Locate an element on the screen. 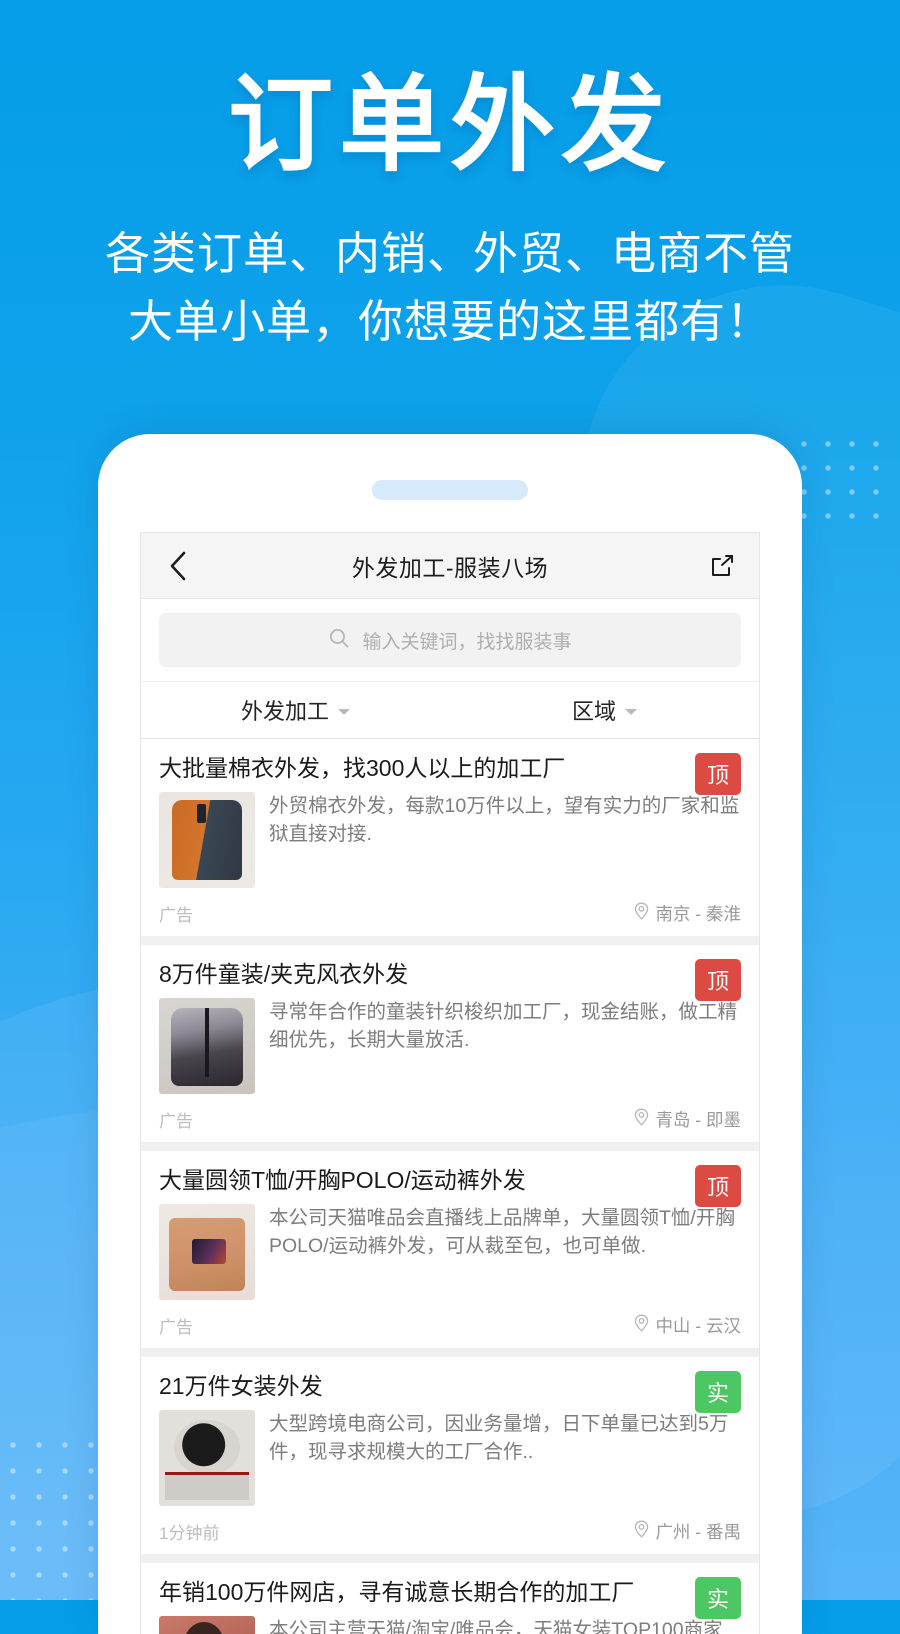 The height and width of the screenshot is (1634, 900). listing-title: 大量圆领T恤/开胸POLO/运动裤外发 is located at coordinates (342, 1180).